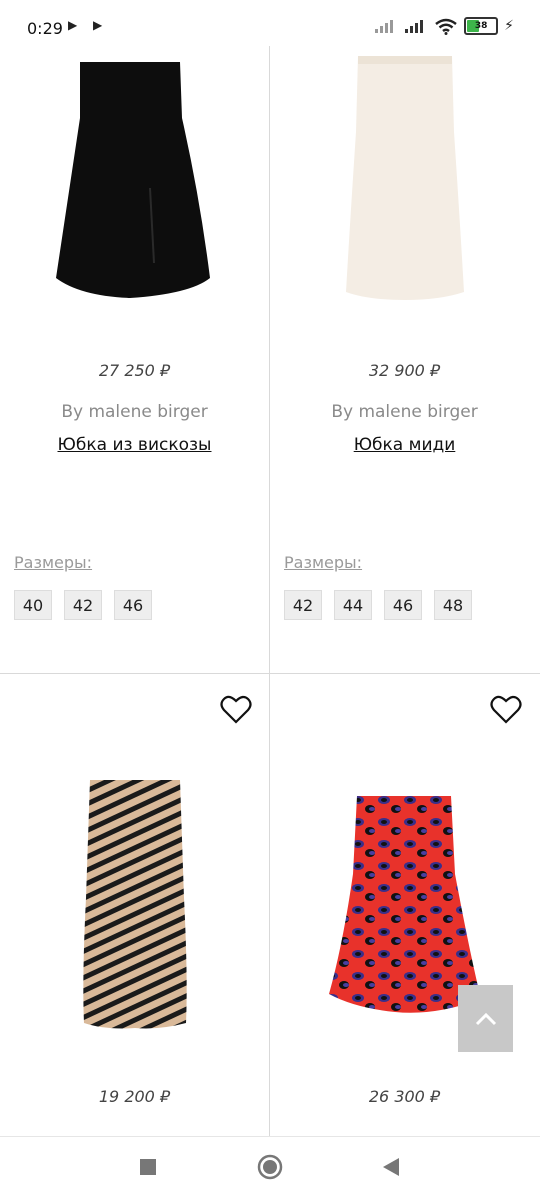 Image resolution: width=540 pixels, height=1201 pixels. Describe the element at coordinates (378, 605) in the screenshot. I see `size-list: 42 44 46 48` at that location.